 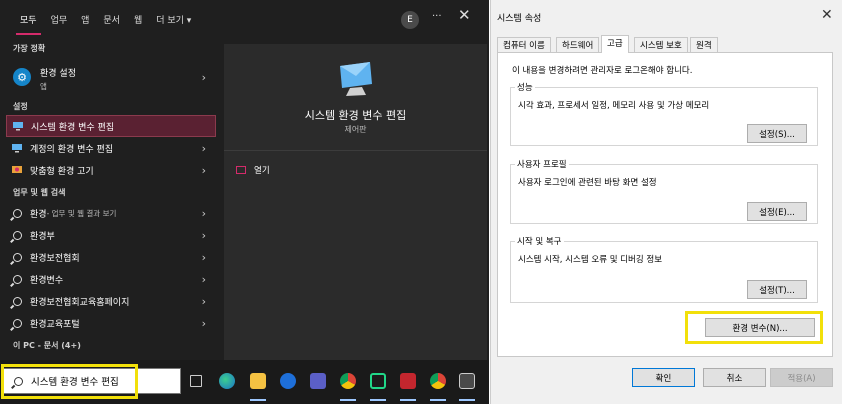 I want to click on tab-documents: 문서, so click(x=111, y=19).